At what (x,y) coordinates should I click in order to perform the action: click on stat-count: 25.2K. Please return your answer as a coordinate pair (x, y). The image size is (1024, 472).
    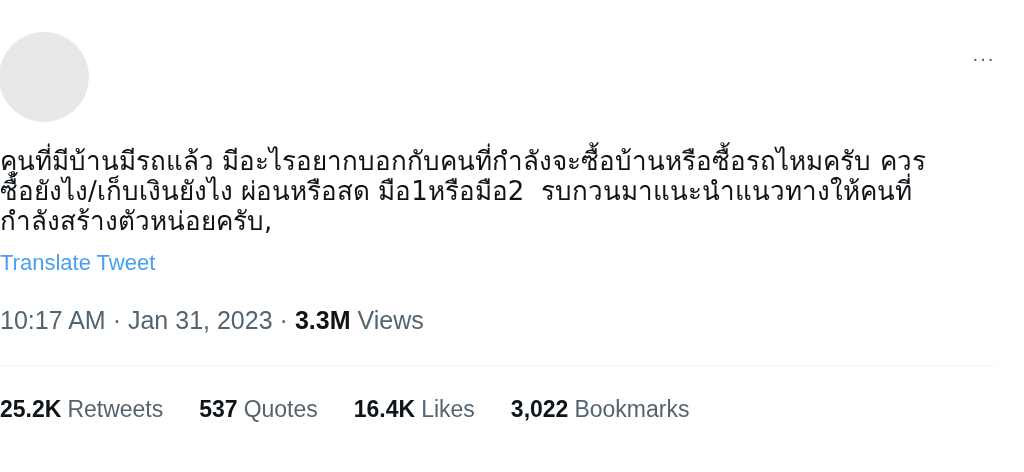
    Looking at the image, I should click on (31, 409).